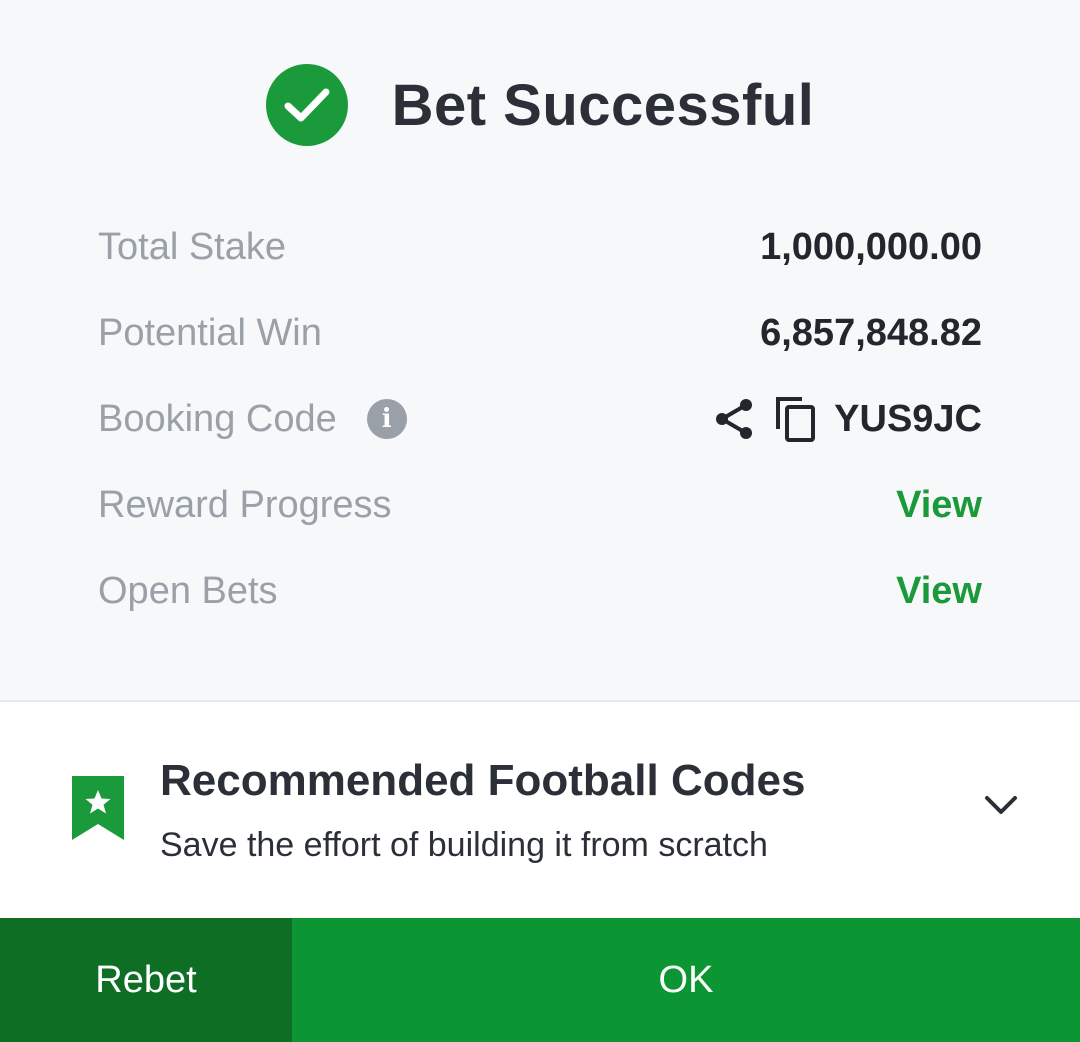 This screenshot has width=1080, height=1042. What do you see at coordinates (386, 419) in the screenshot?
I see `info-icon: i` at bounding box center [386, 419].